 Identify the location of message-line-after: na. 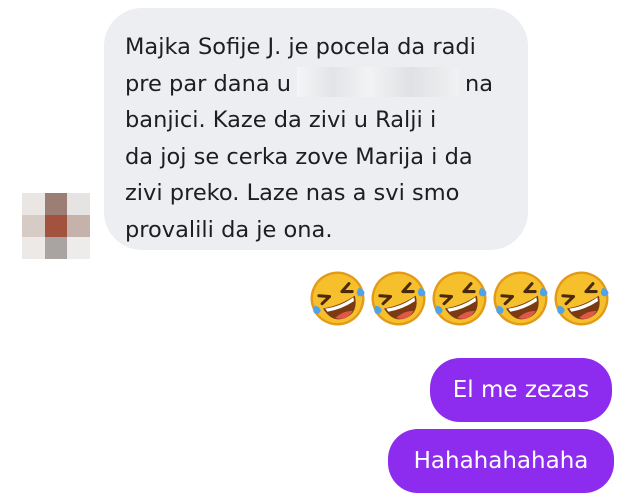
(479, 83).